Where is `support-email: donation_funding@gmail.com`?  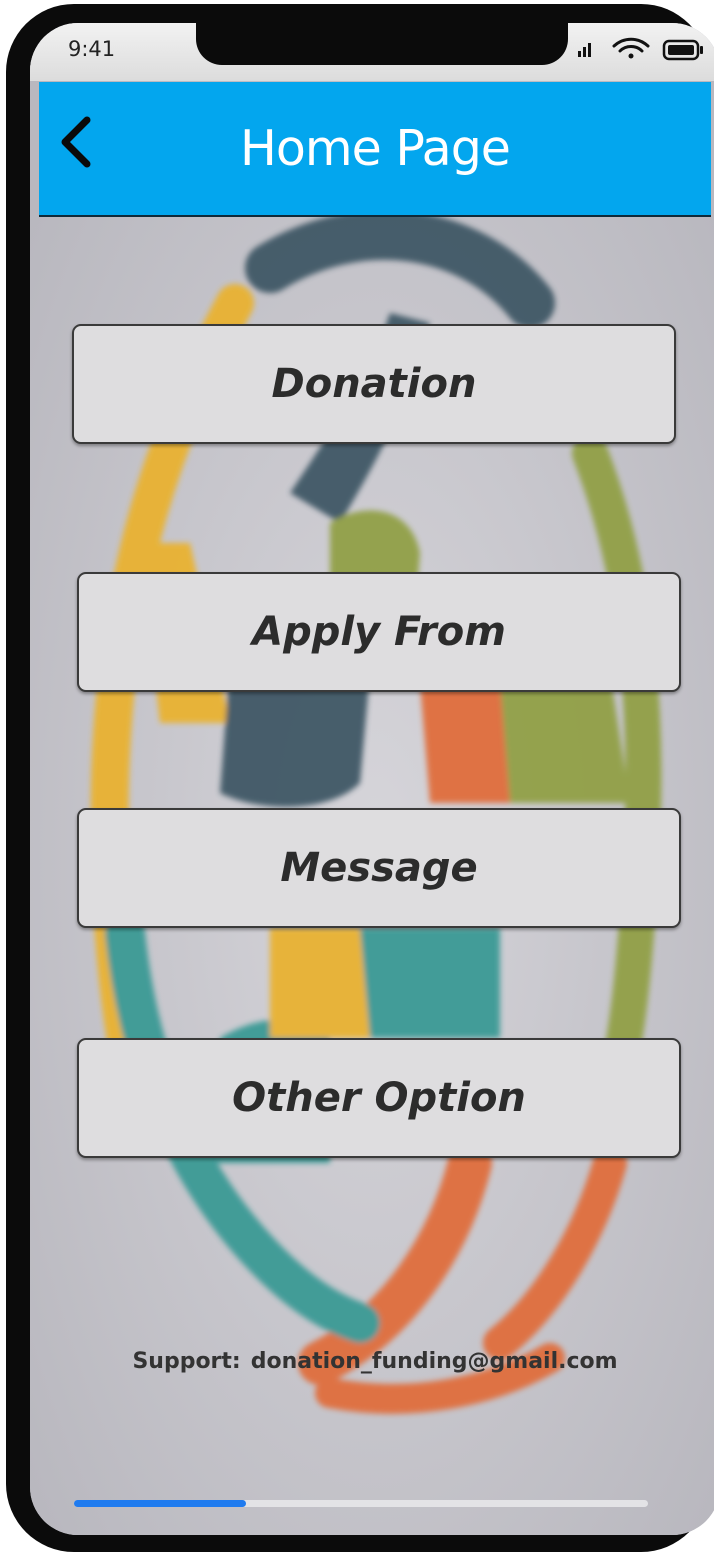
support-email: donation_funding@gmail.com is located at coordinates (434, 1361).